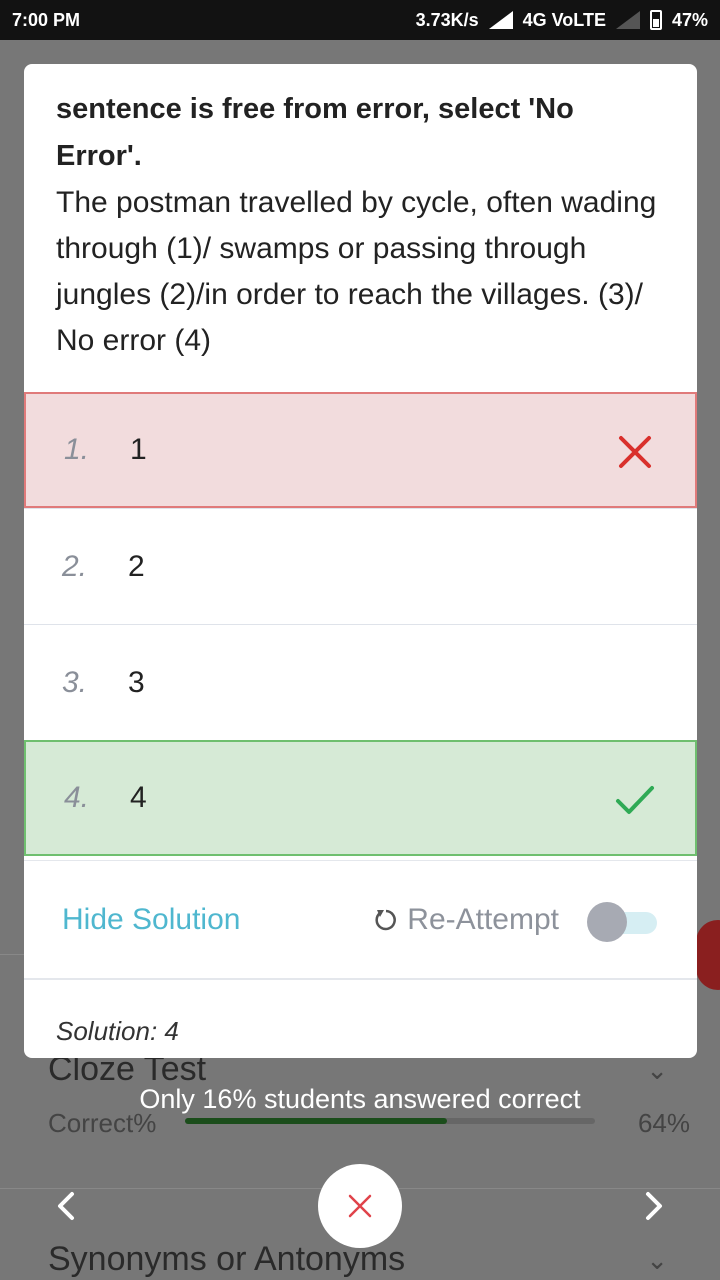 The height and width of the screenshot is (1280, 720). I want to click on reattempt-label: Re-Attempt, so click(483, 919).